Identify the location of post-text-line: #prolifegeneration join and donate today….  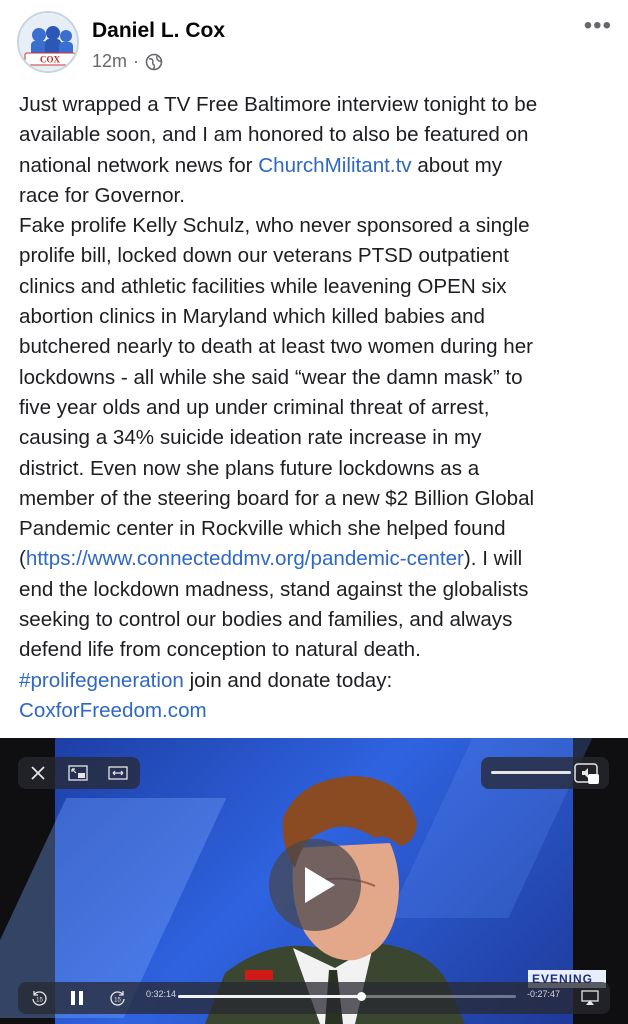
(317, 681).